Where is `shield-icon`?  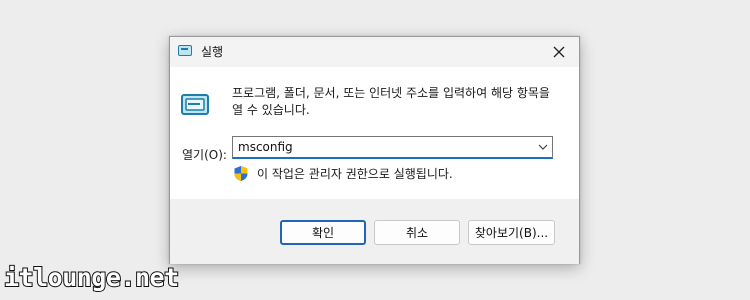
shield-icon is located at coordinates (241, 173).